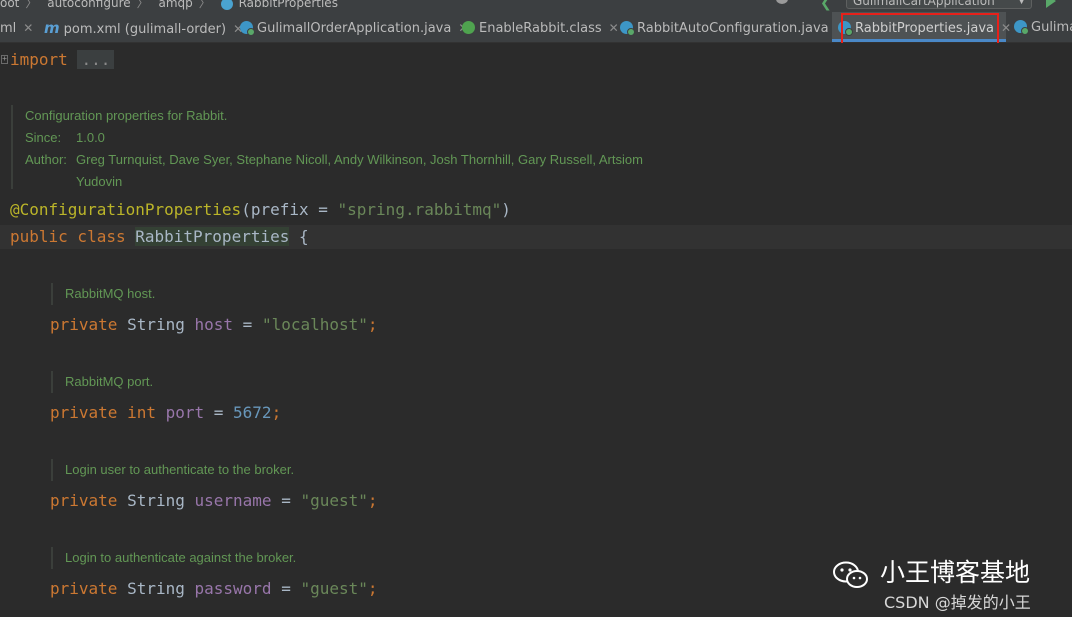 This screenshot has width=1072, height=617. What do you see at coordinates (4, 59) in the screenshot?
I see `fold-icon: +` at bounding box center [4, 59].